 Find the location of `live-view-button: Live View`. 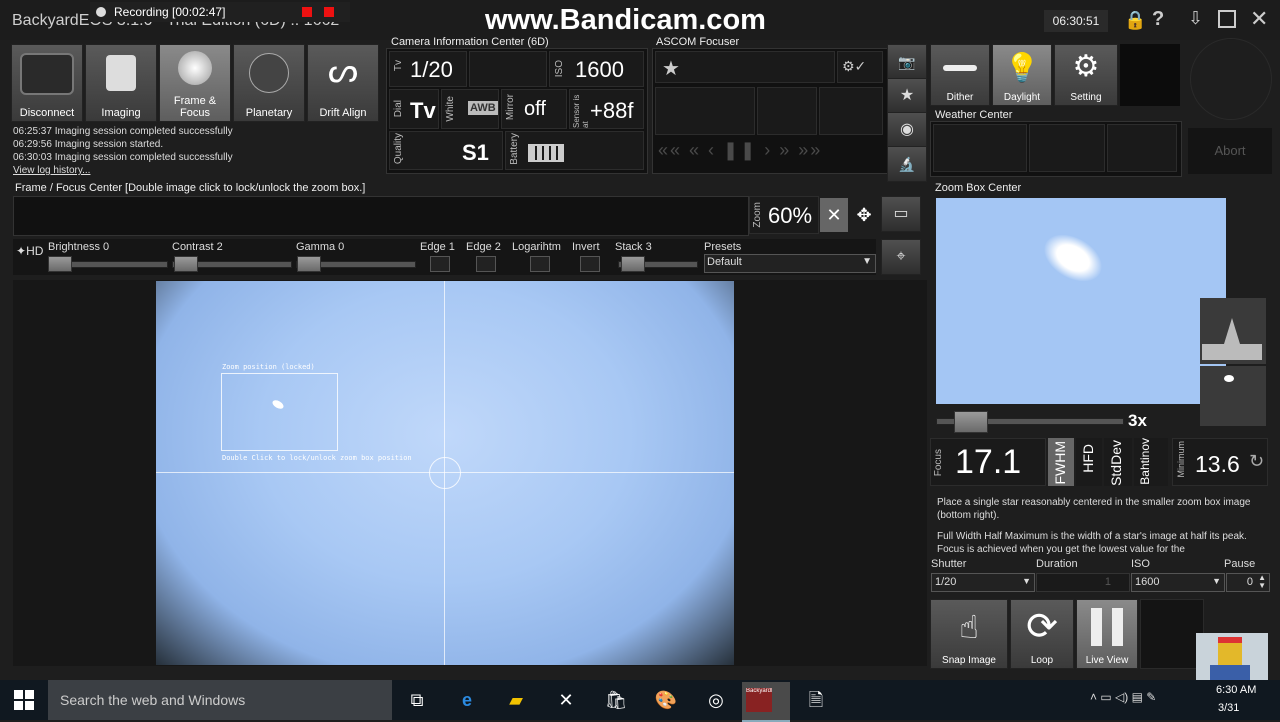

live-view-button: Live View is located at coordinates (1107, 634).